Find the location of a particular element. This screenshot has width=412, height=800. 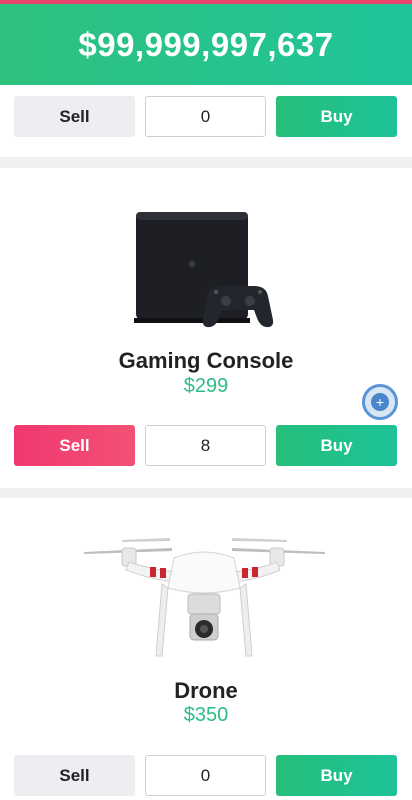

product-card-0: Sell 0 Buy is located at coordinates (206, 121).